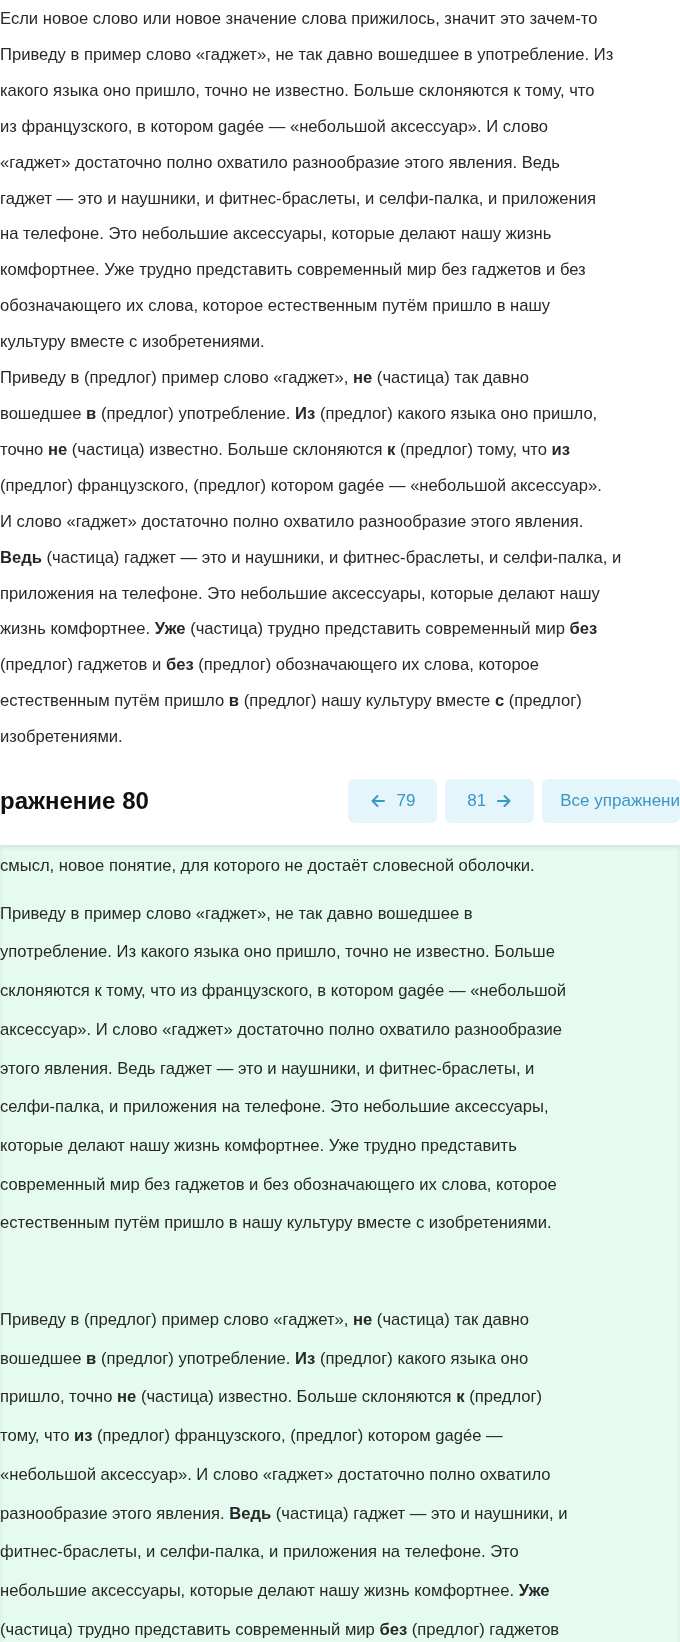 The height and width of the screenshot is (1642, 680). I want to click on next-exercise-button: 81, so click(490, 801).